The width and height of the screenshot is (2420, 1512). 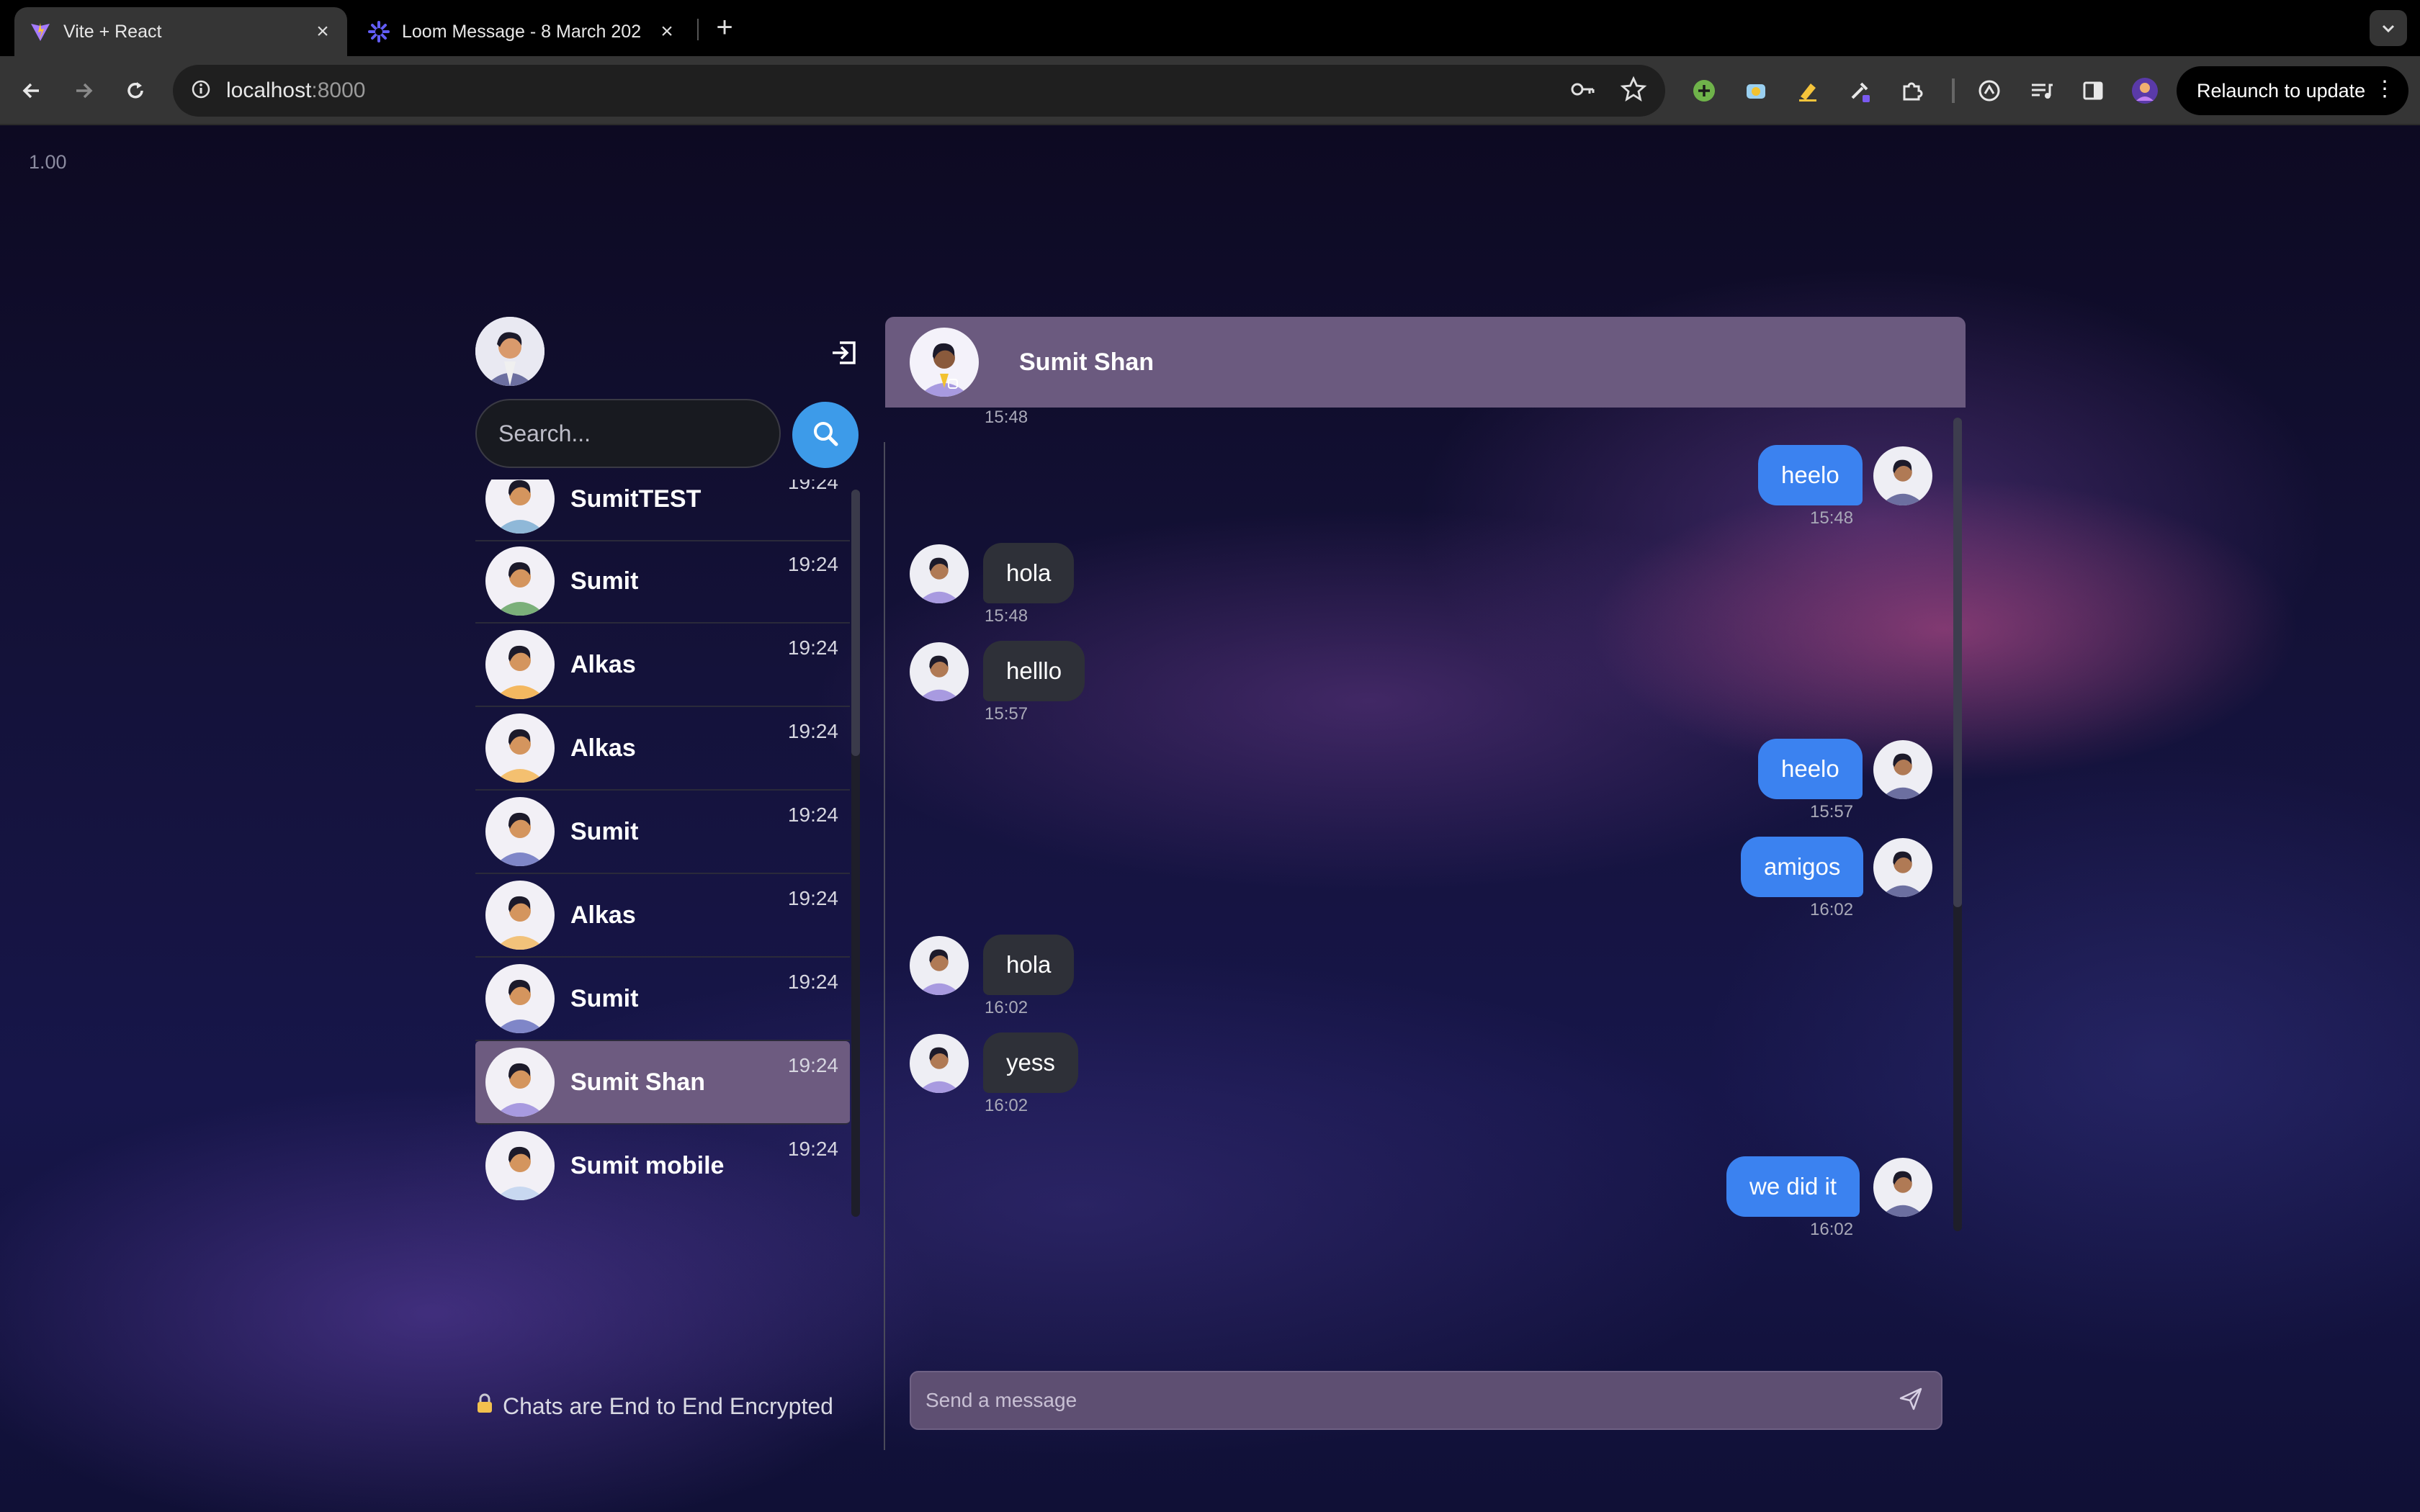 What do you see at coordinates (1704, 90) in the screenshot?
I see `extension-plus-icon` at bounding box center [1704, 90].